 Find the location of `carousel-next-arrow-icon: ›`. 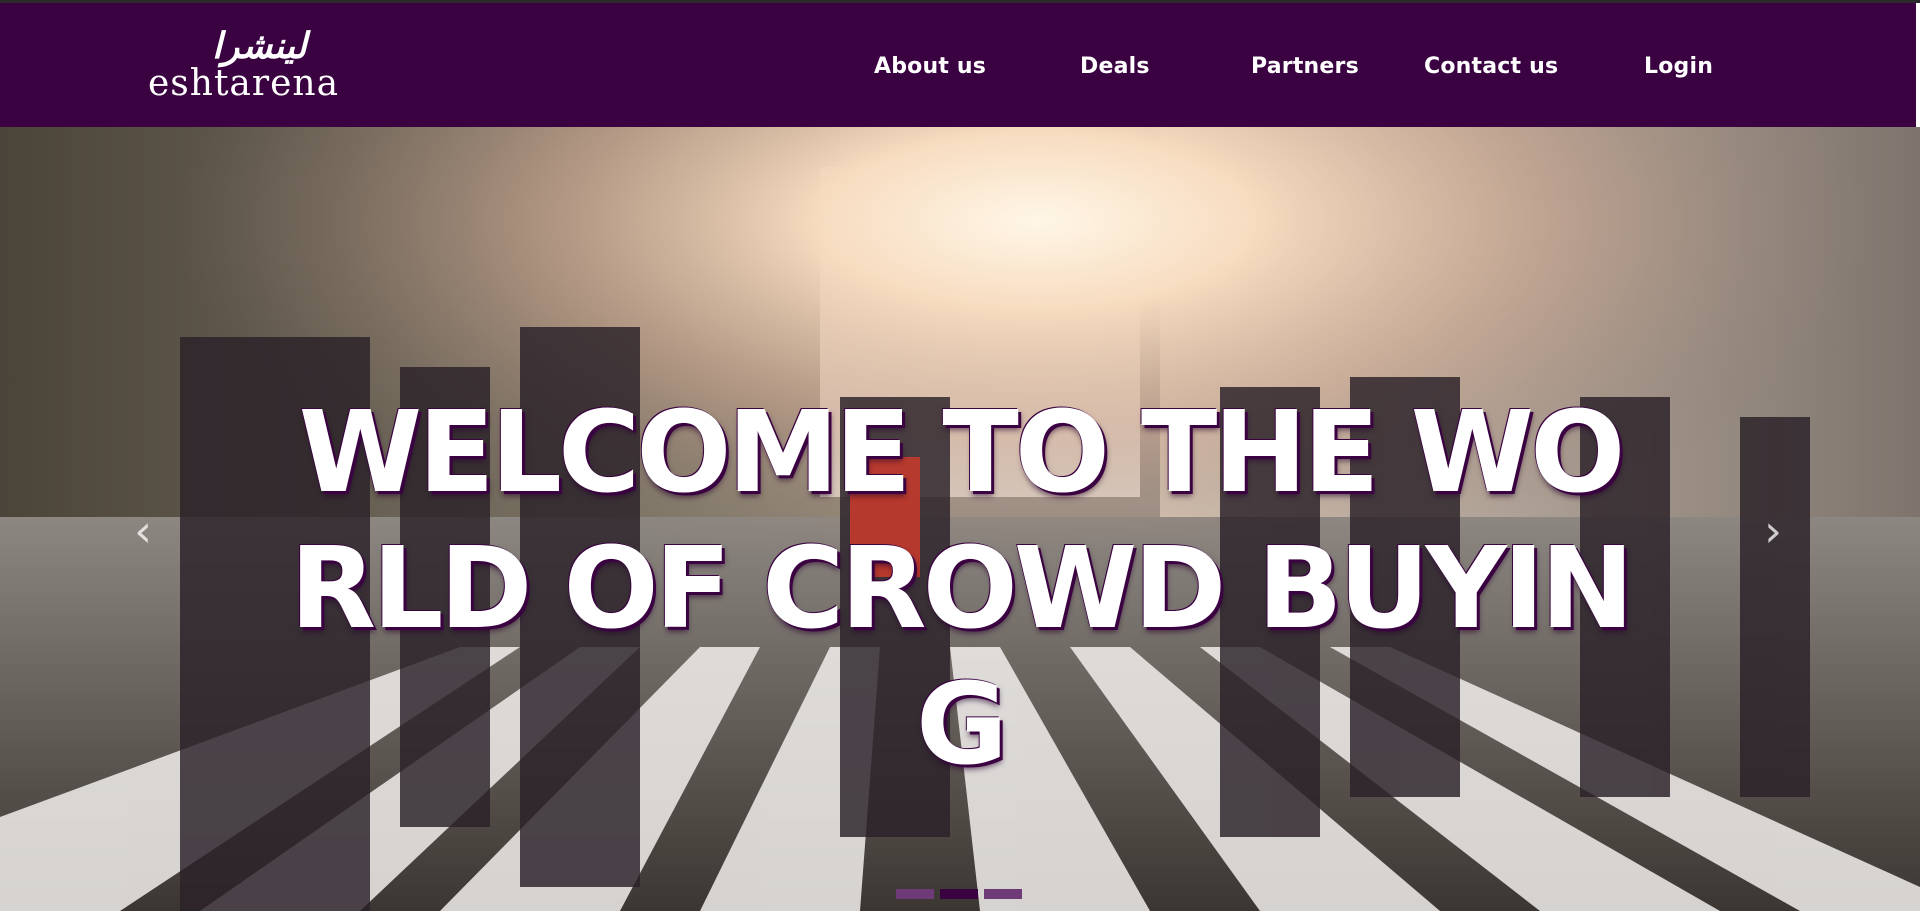

carousel-next-arrow-icon: › is located at coordinates (1773, 532).